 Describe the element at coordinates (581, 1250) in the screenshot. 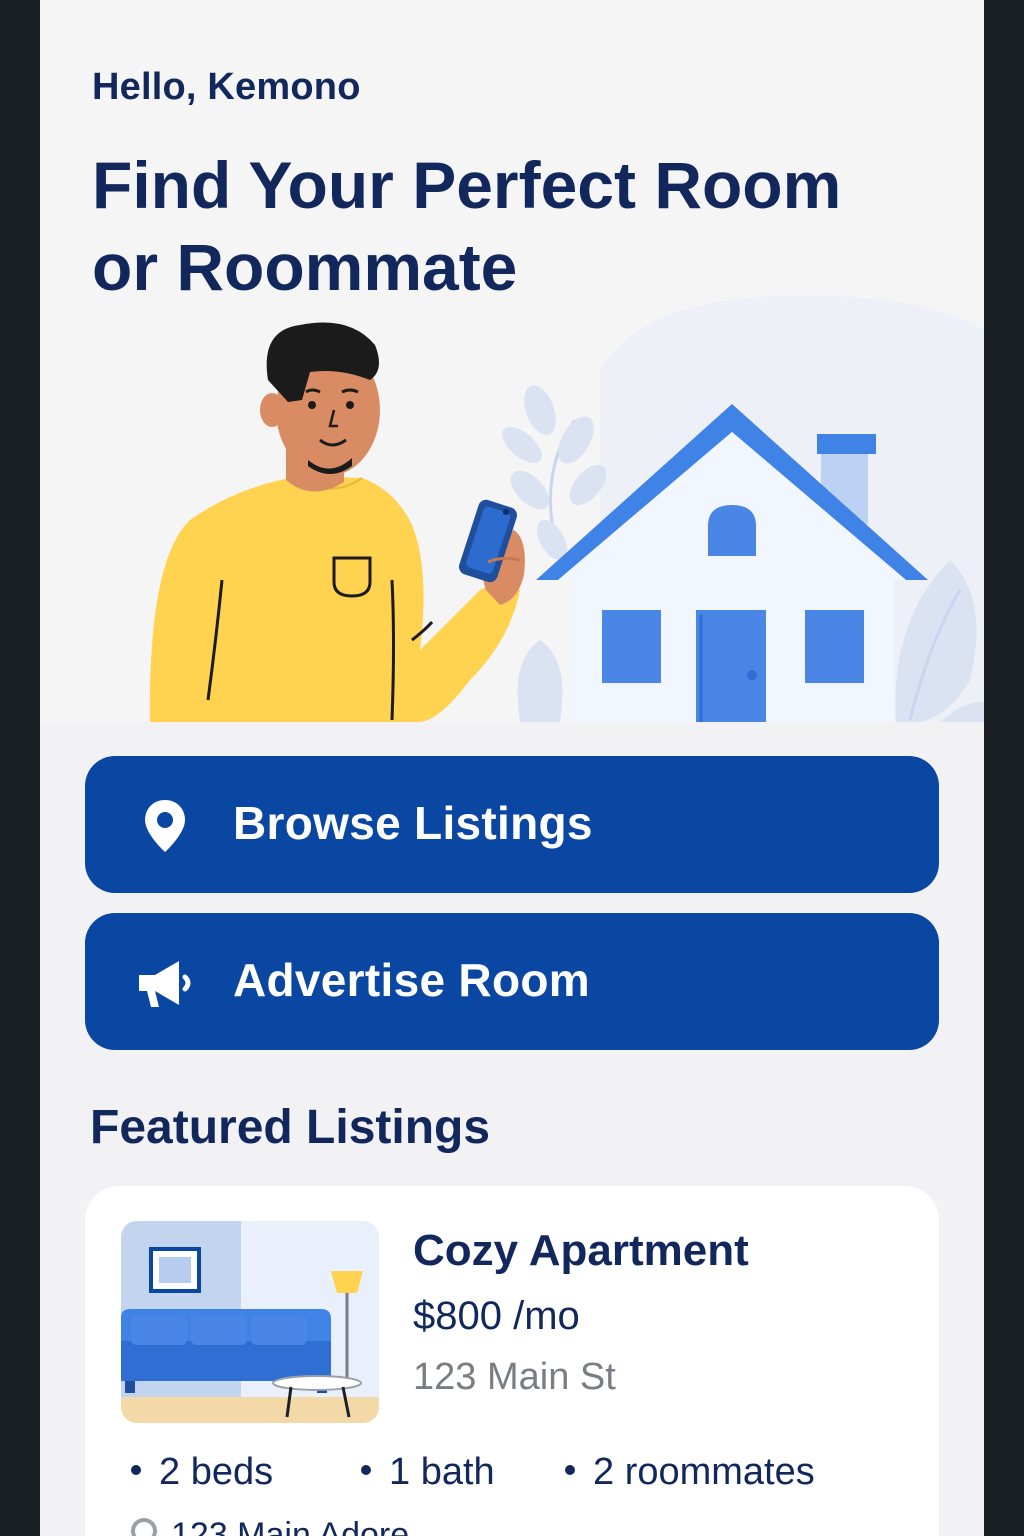

I see `listing-title: Cozy Apartment` at that location.